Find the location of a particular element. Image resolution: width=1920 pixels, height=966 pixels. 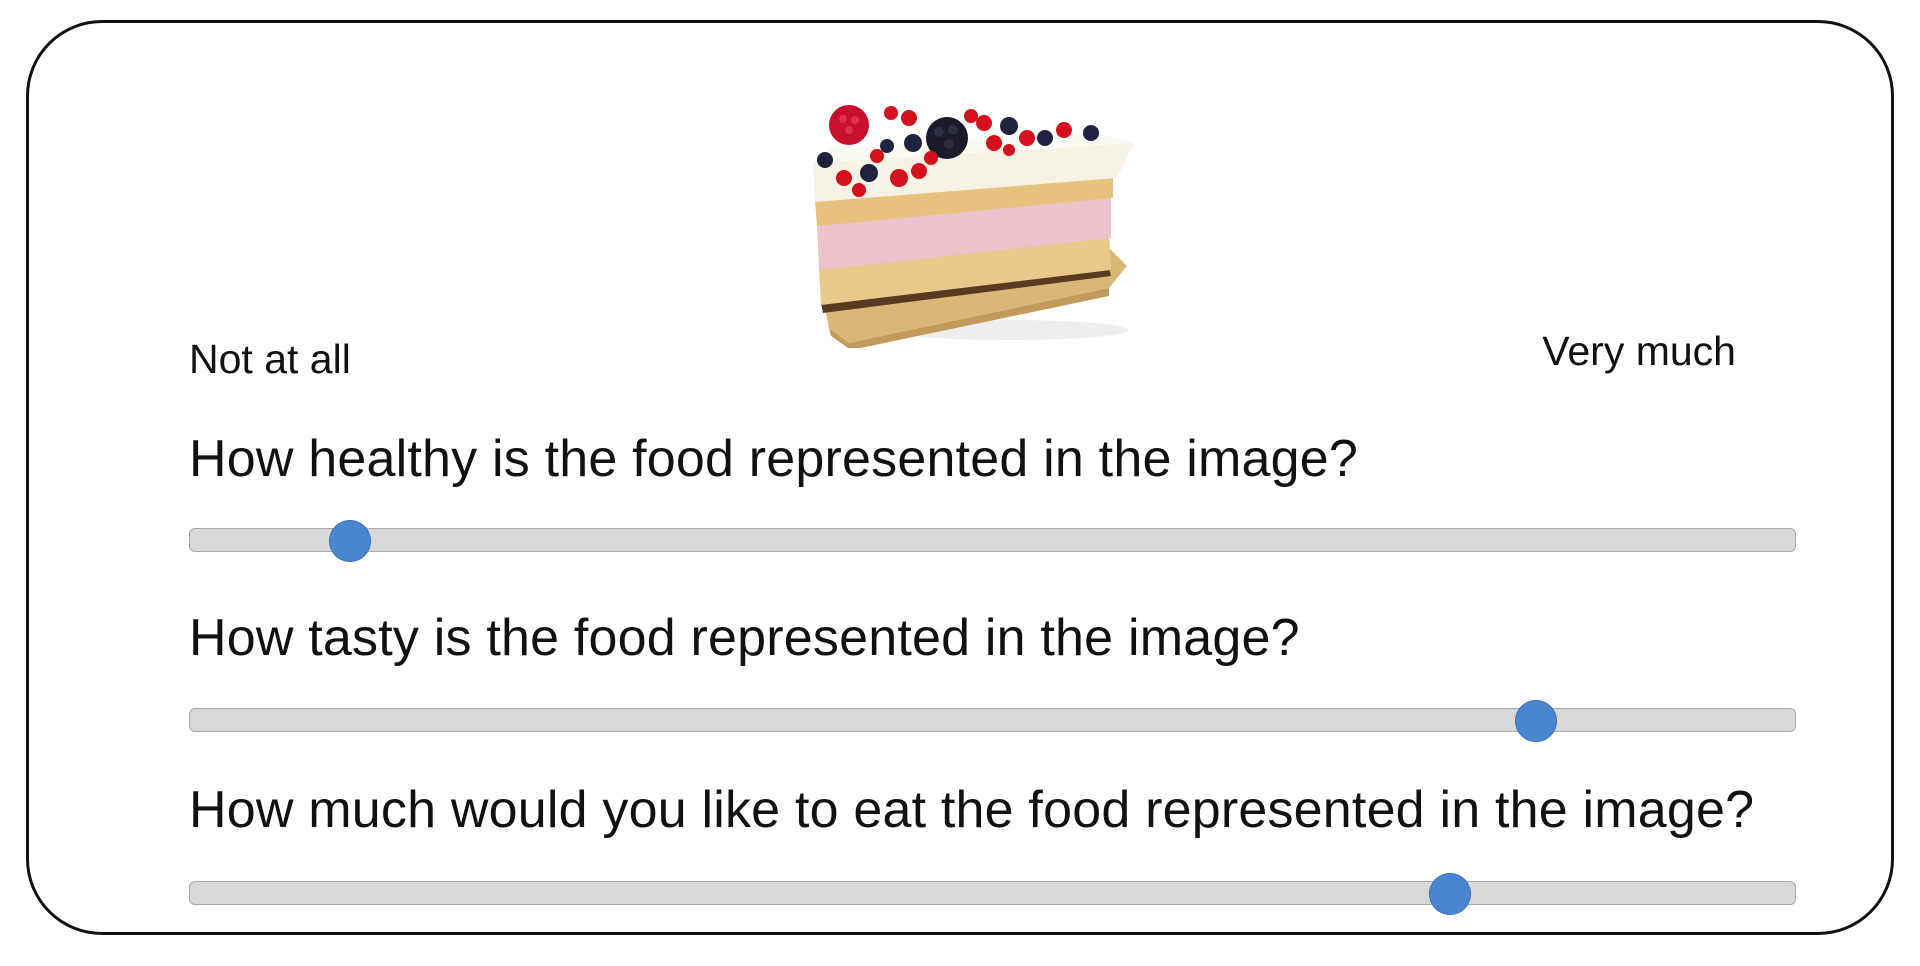

healthy-slider is located at coordinates (992, 541).